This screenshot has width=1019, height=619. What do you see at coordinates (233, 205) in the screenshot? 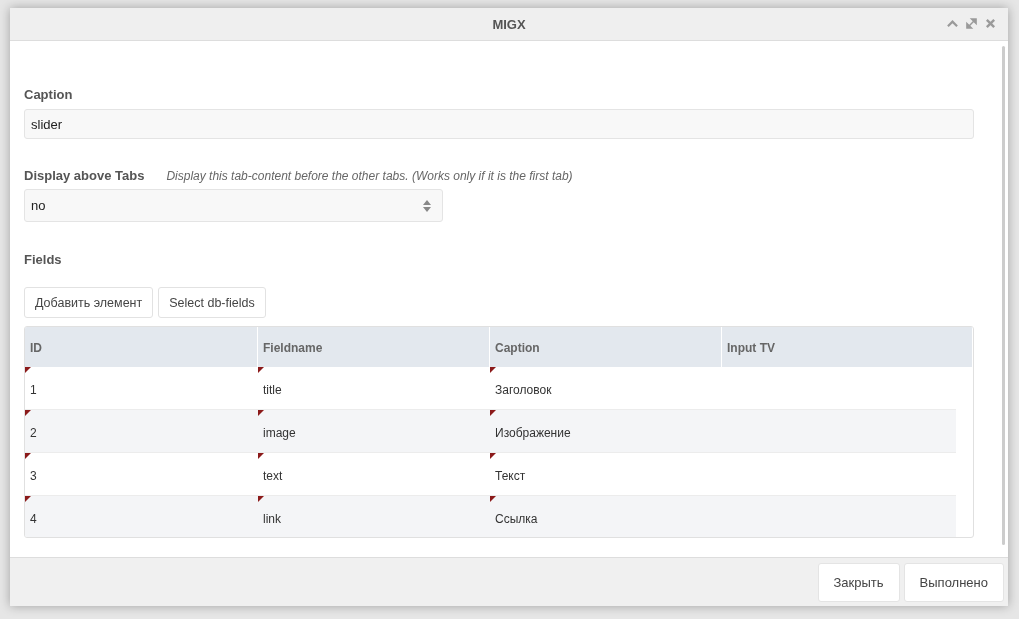
I see `display-above-select: no` at bounding box center [233, 205].